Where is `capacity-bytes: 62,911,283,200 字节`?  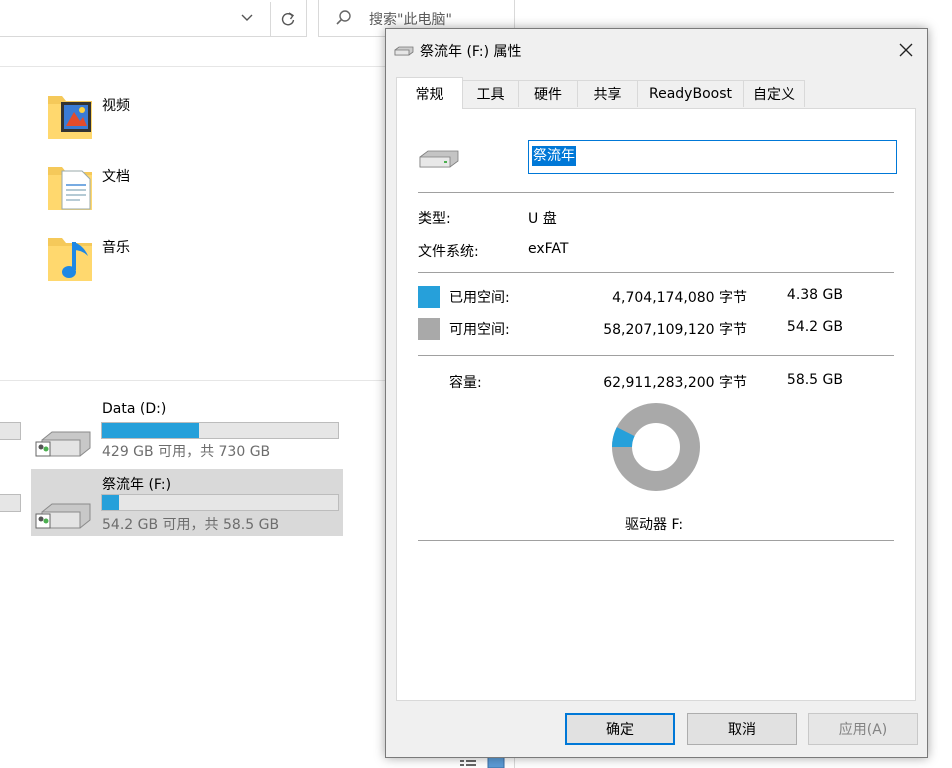 capacity-bytes: 62,911,283,200 字节 is located at coordinates (675, 383).